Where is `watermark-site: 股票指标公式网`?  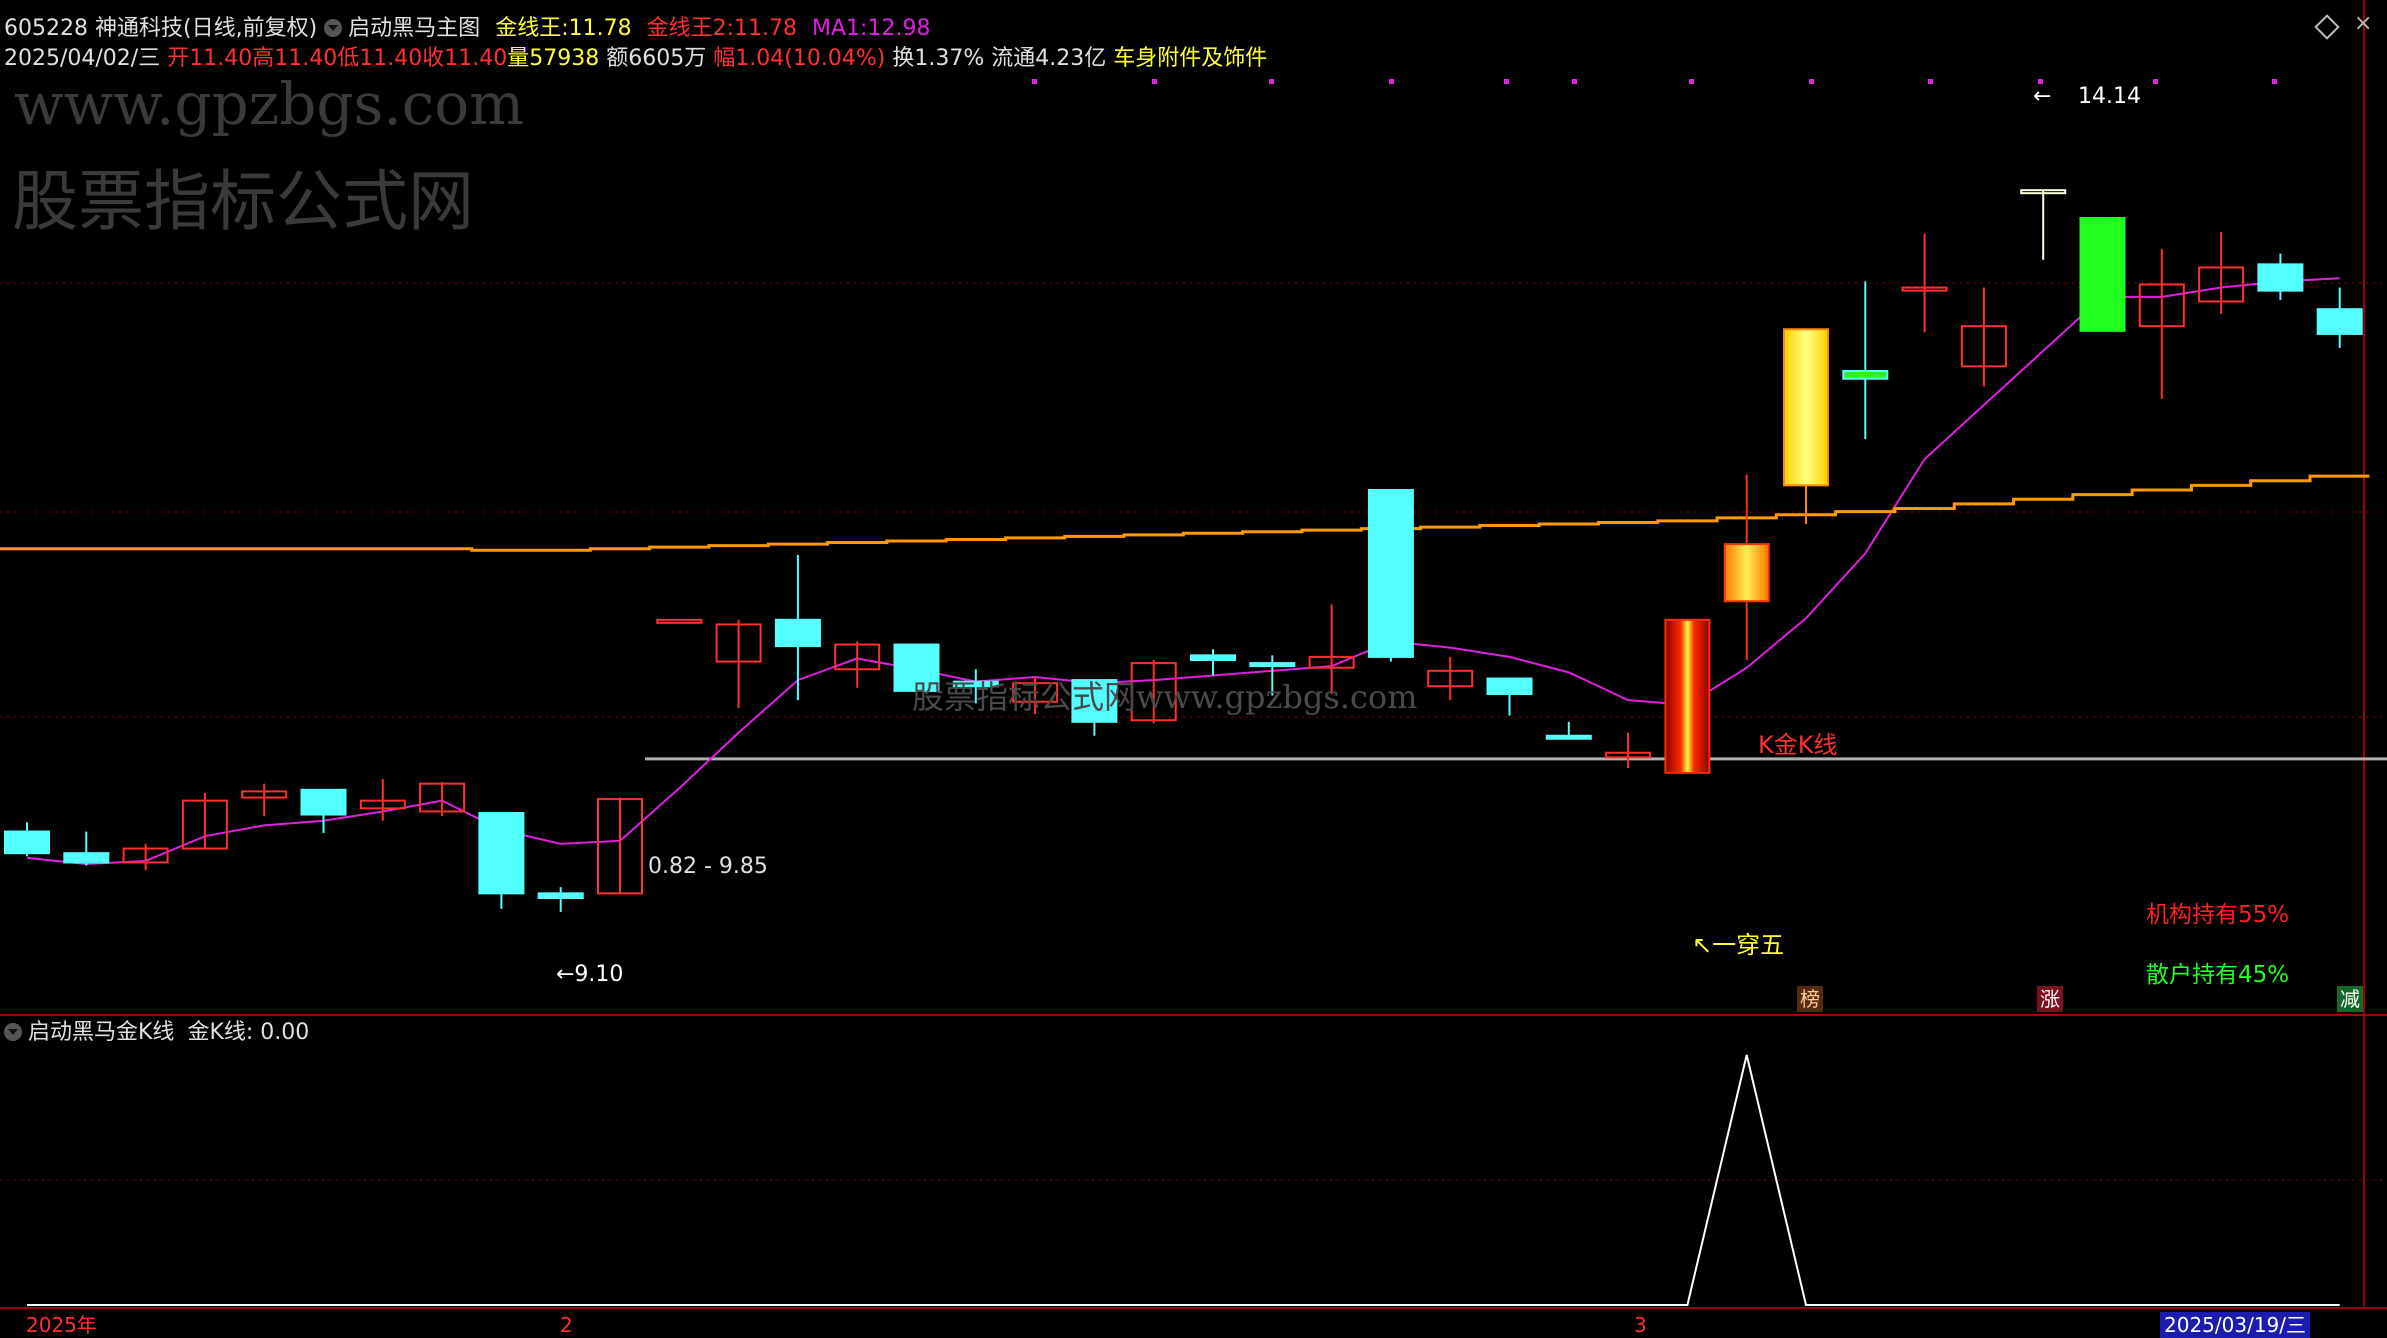 watermark-site: 股票指标公式网 is located at coordinates (243, 201).